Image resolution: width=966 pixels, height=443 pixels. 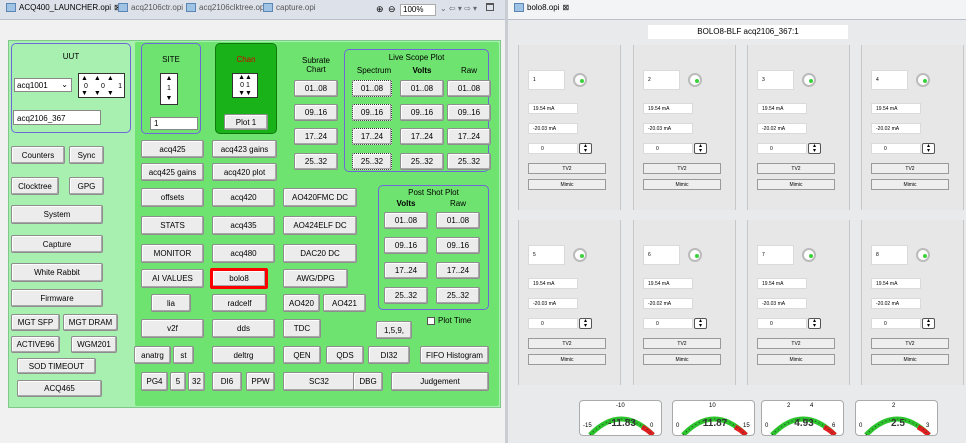 I want to click on sync-button: Sync, so click(x=86, y=155).